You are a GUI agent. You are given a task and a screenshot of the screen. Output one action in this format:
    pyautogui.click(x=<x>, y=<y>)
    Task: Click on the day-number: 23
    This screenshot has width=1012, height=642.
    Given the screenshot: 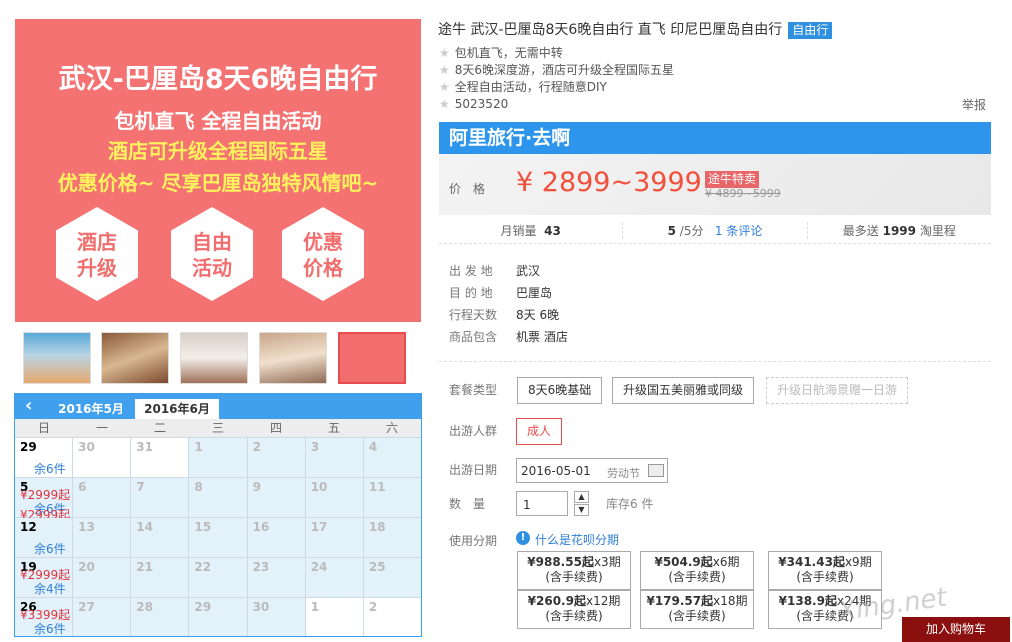 What is the action you would take?
    pyautogui.click(x=261, y=567)
    